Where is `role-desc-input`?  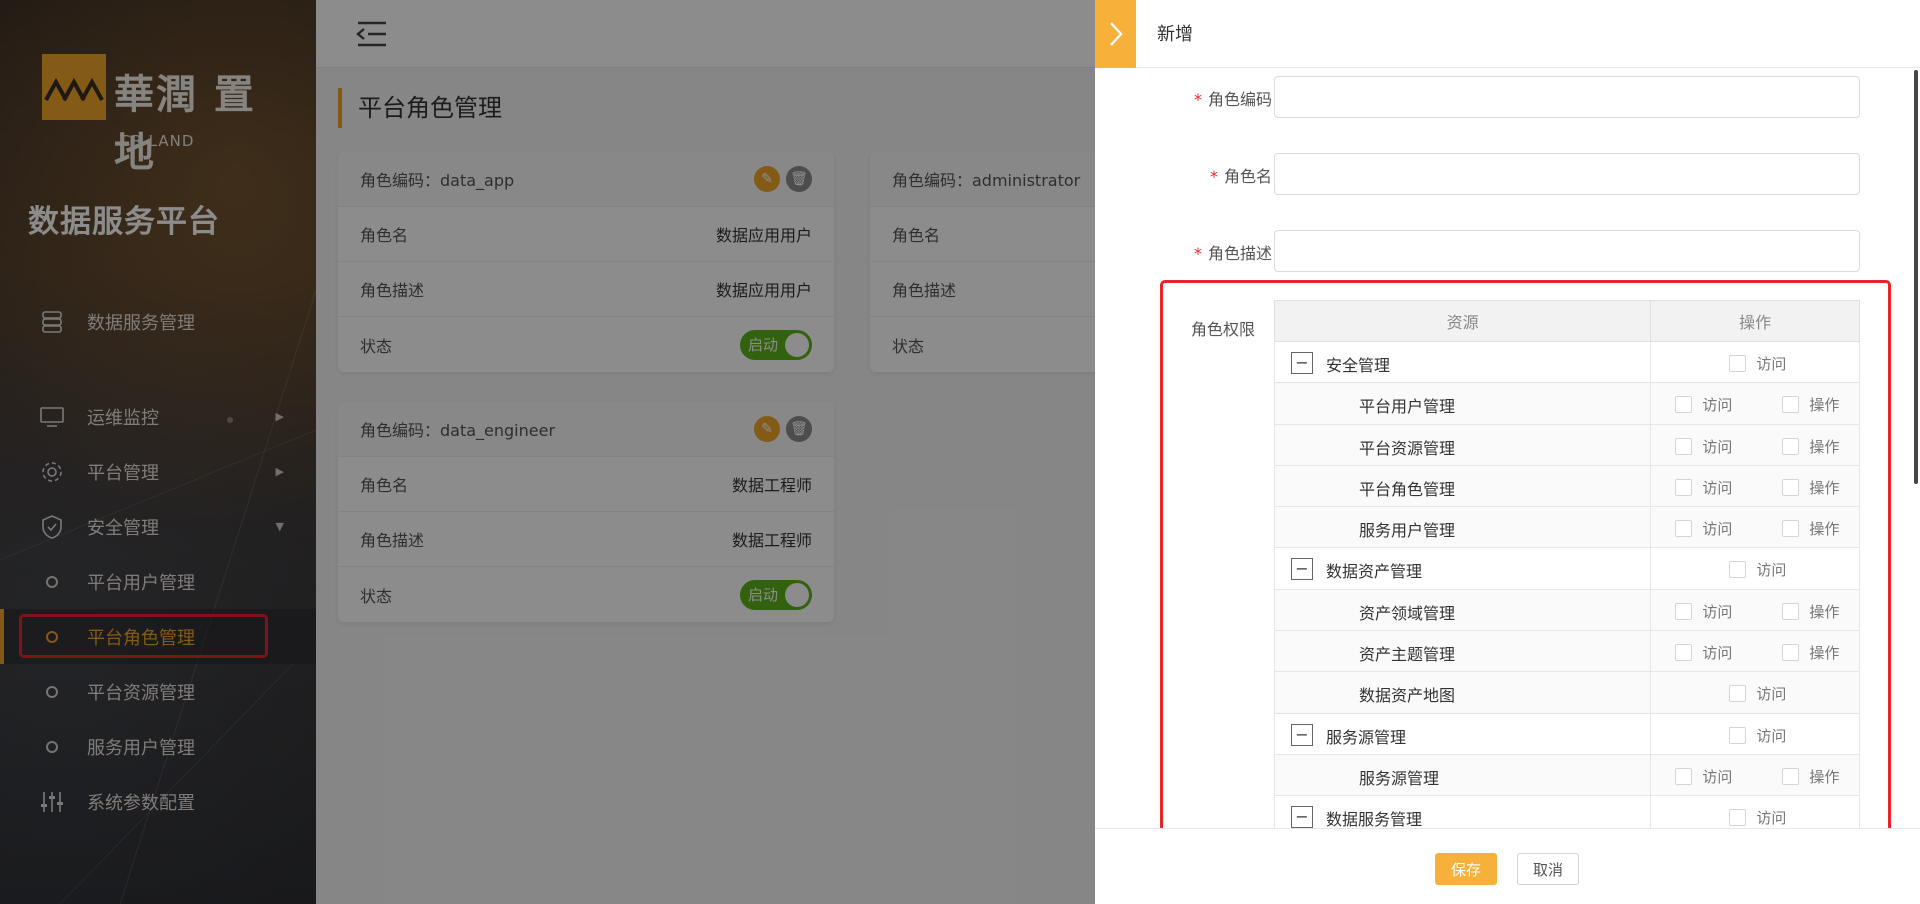 role-desc-input is located at coordinates (1567, 251).